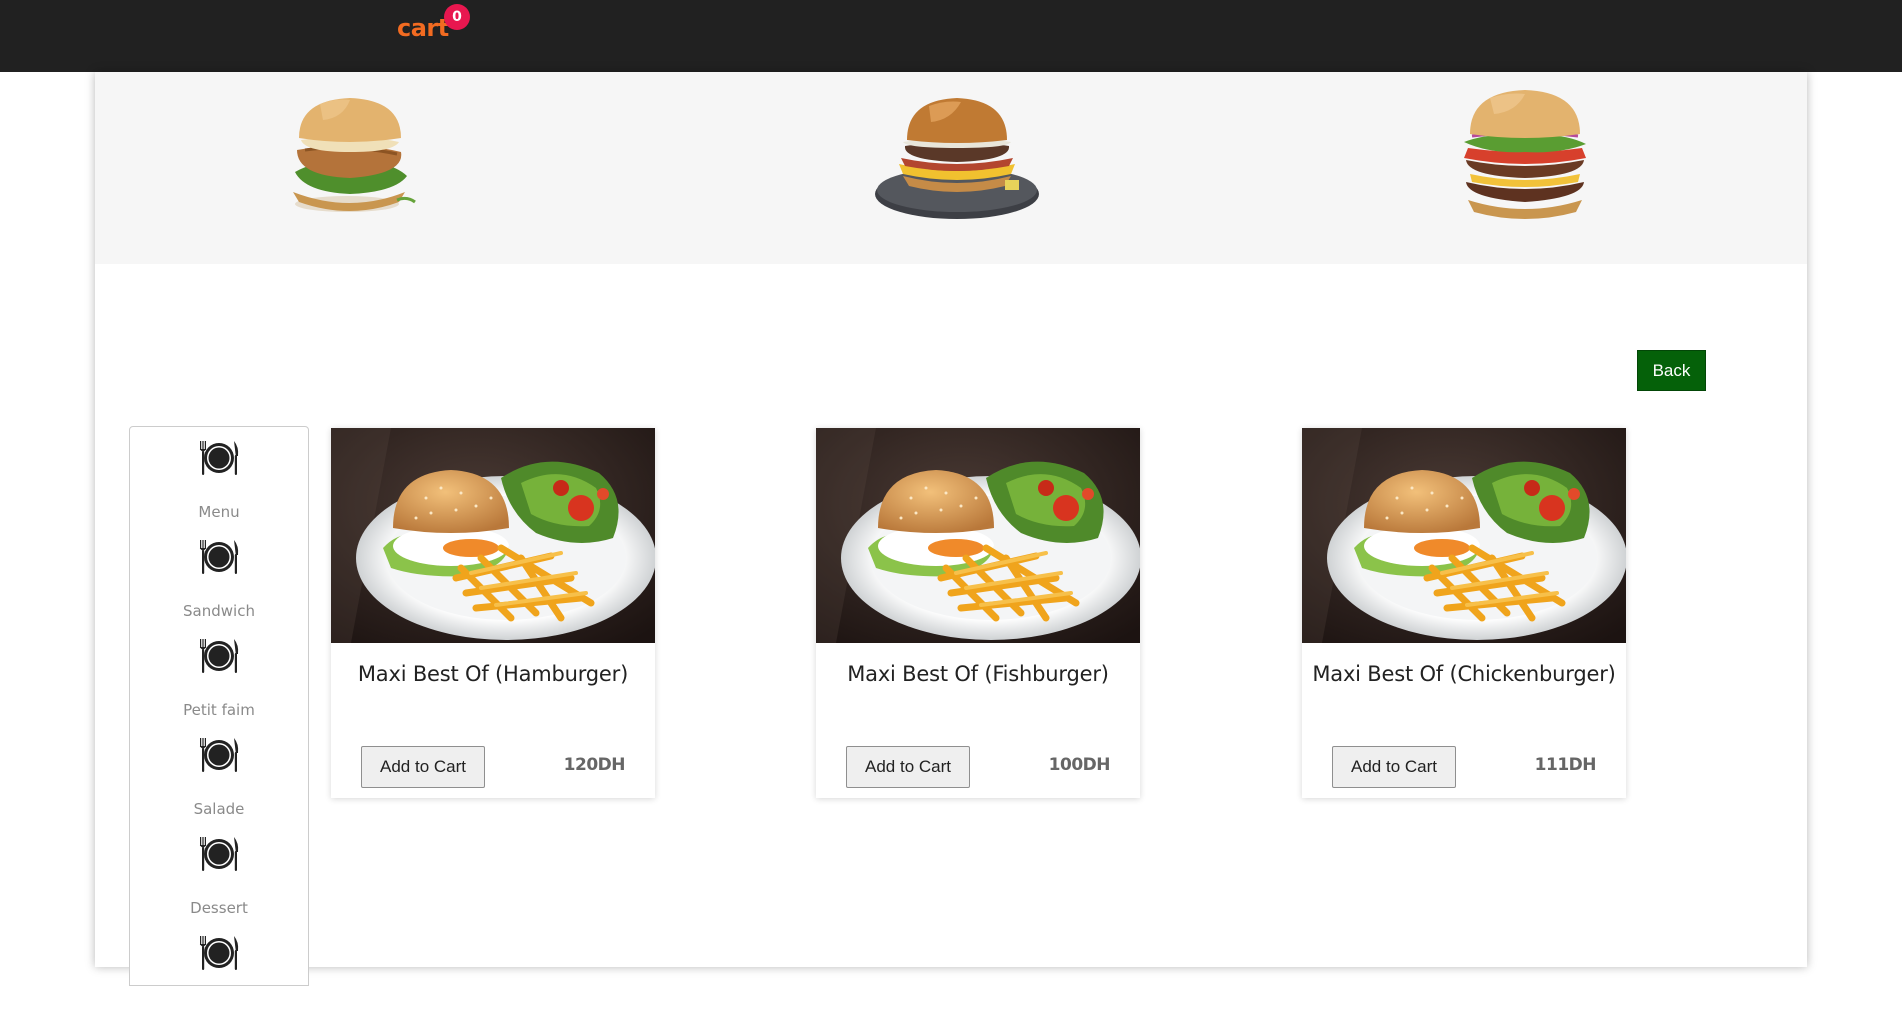 The image size is (1902, 1022). I want to click on sidebar-item-label: Sandwich, so click(219, 611).